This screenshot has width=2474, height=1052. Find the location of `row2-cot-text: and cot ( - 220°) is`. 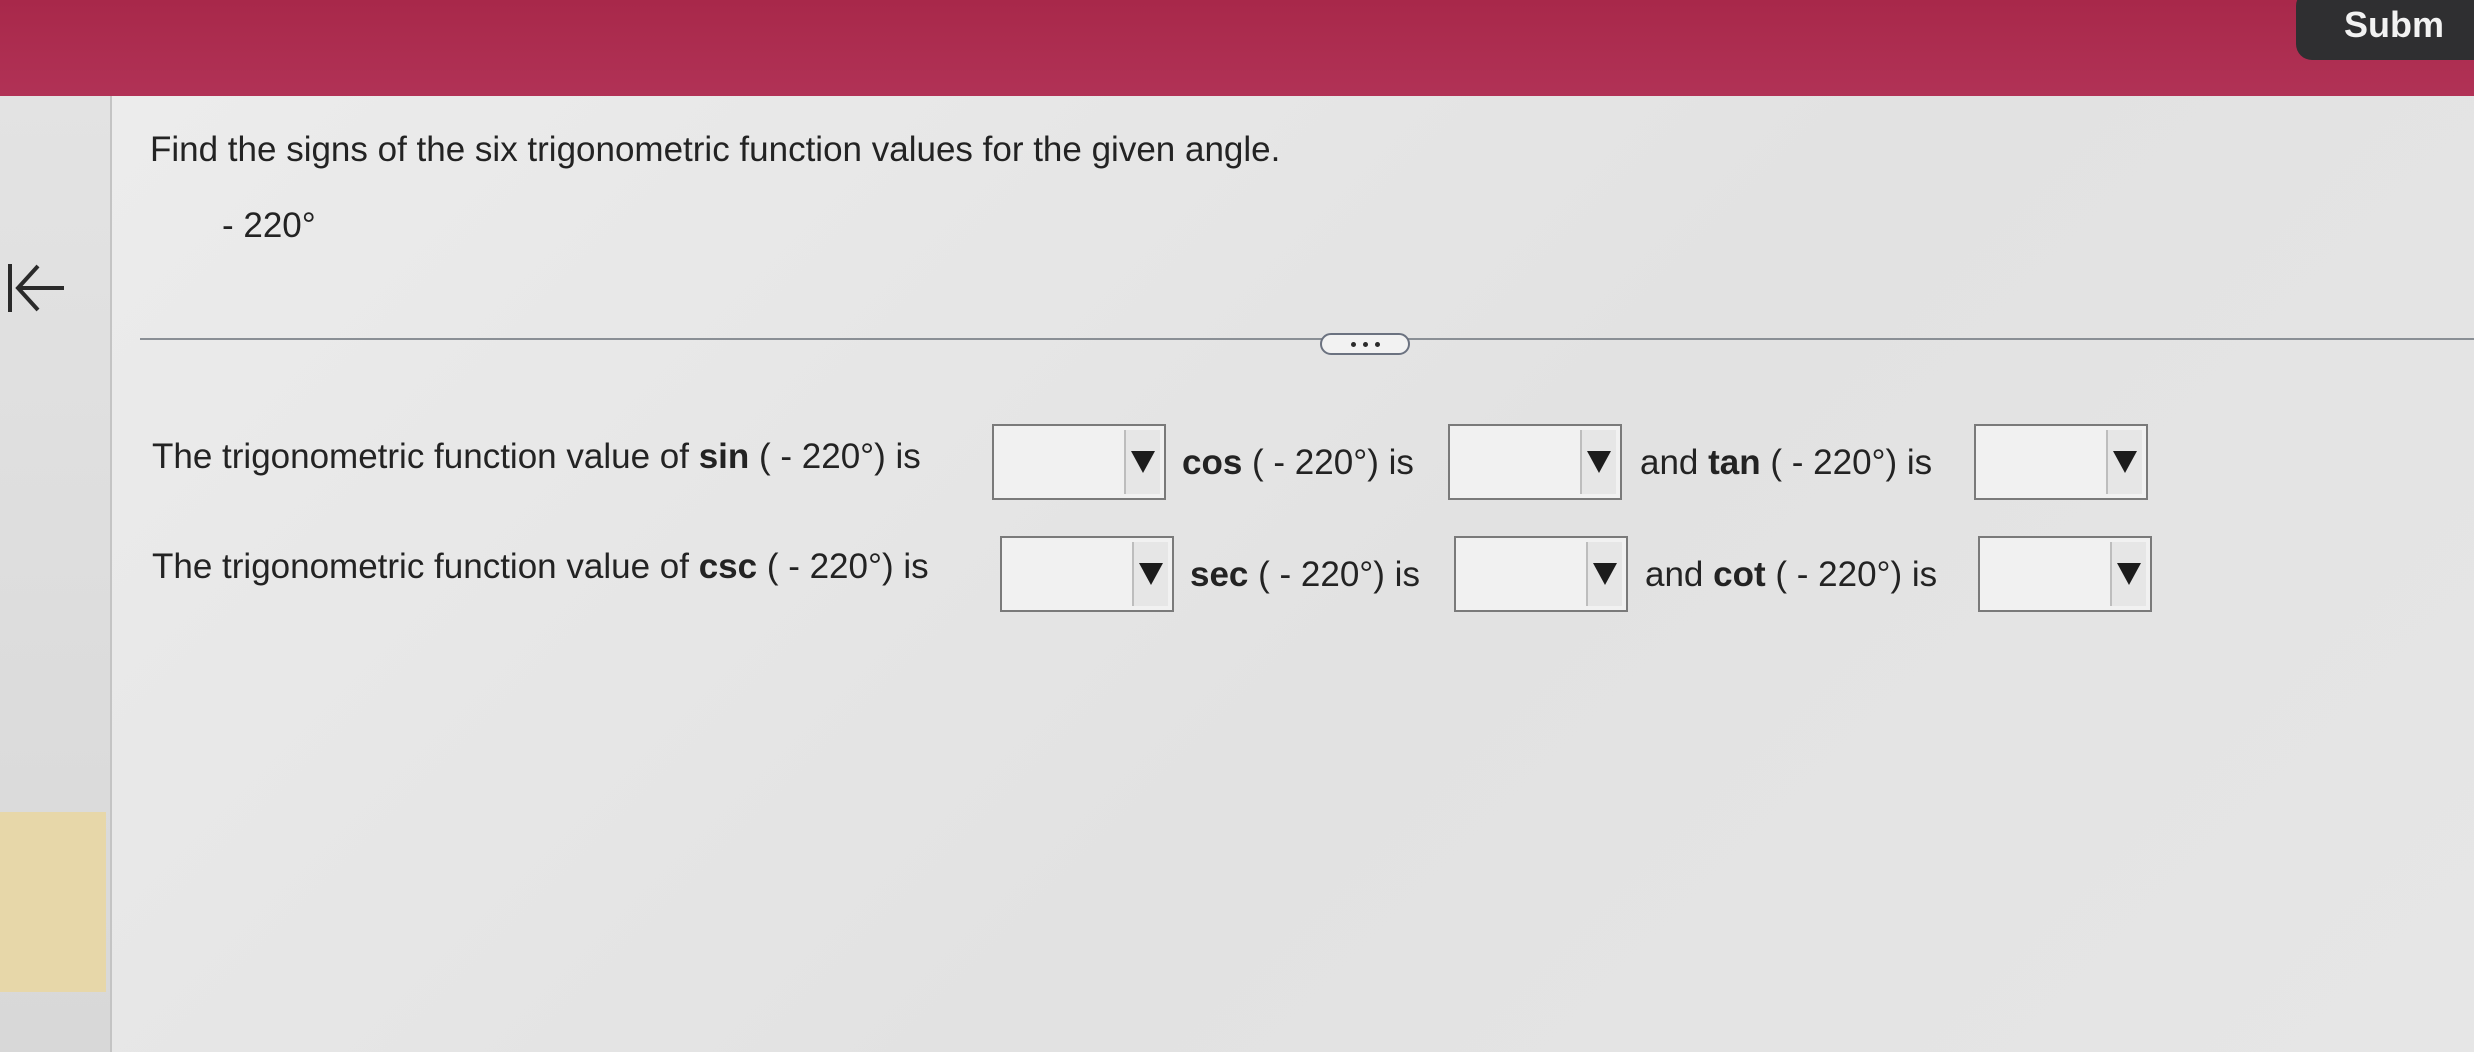

row2-cot-text: and cot ( - 220°) is is located at coordinates (1791, 574).